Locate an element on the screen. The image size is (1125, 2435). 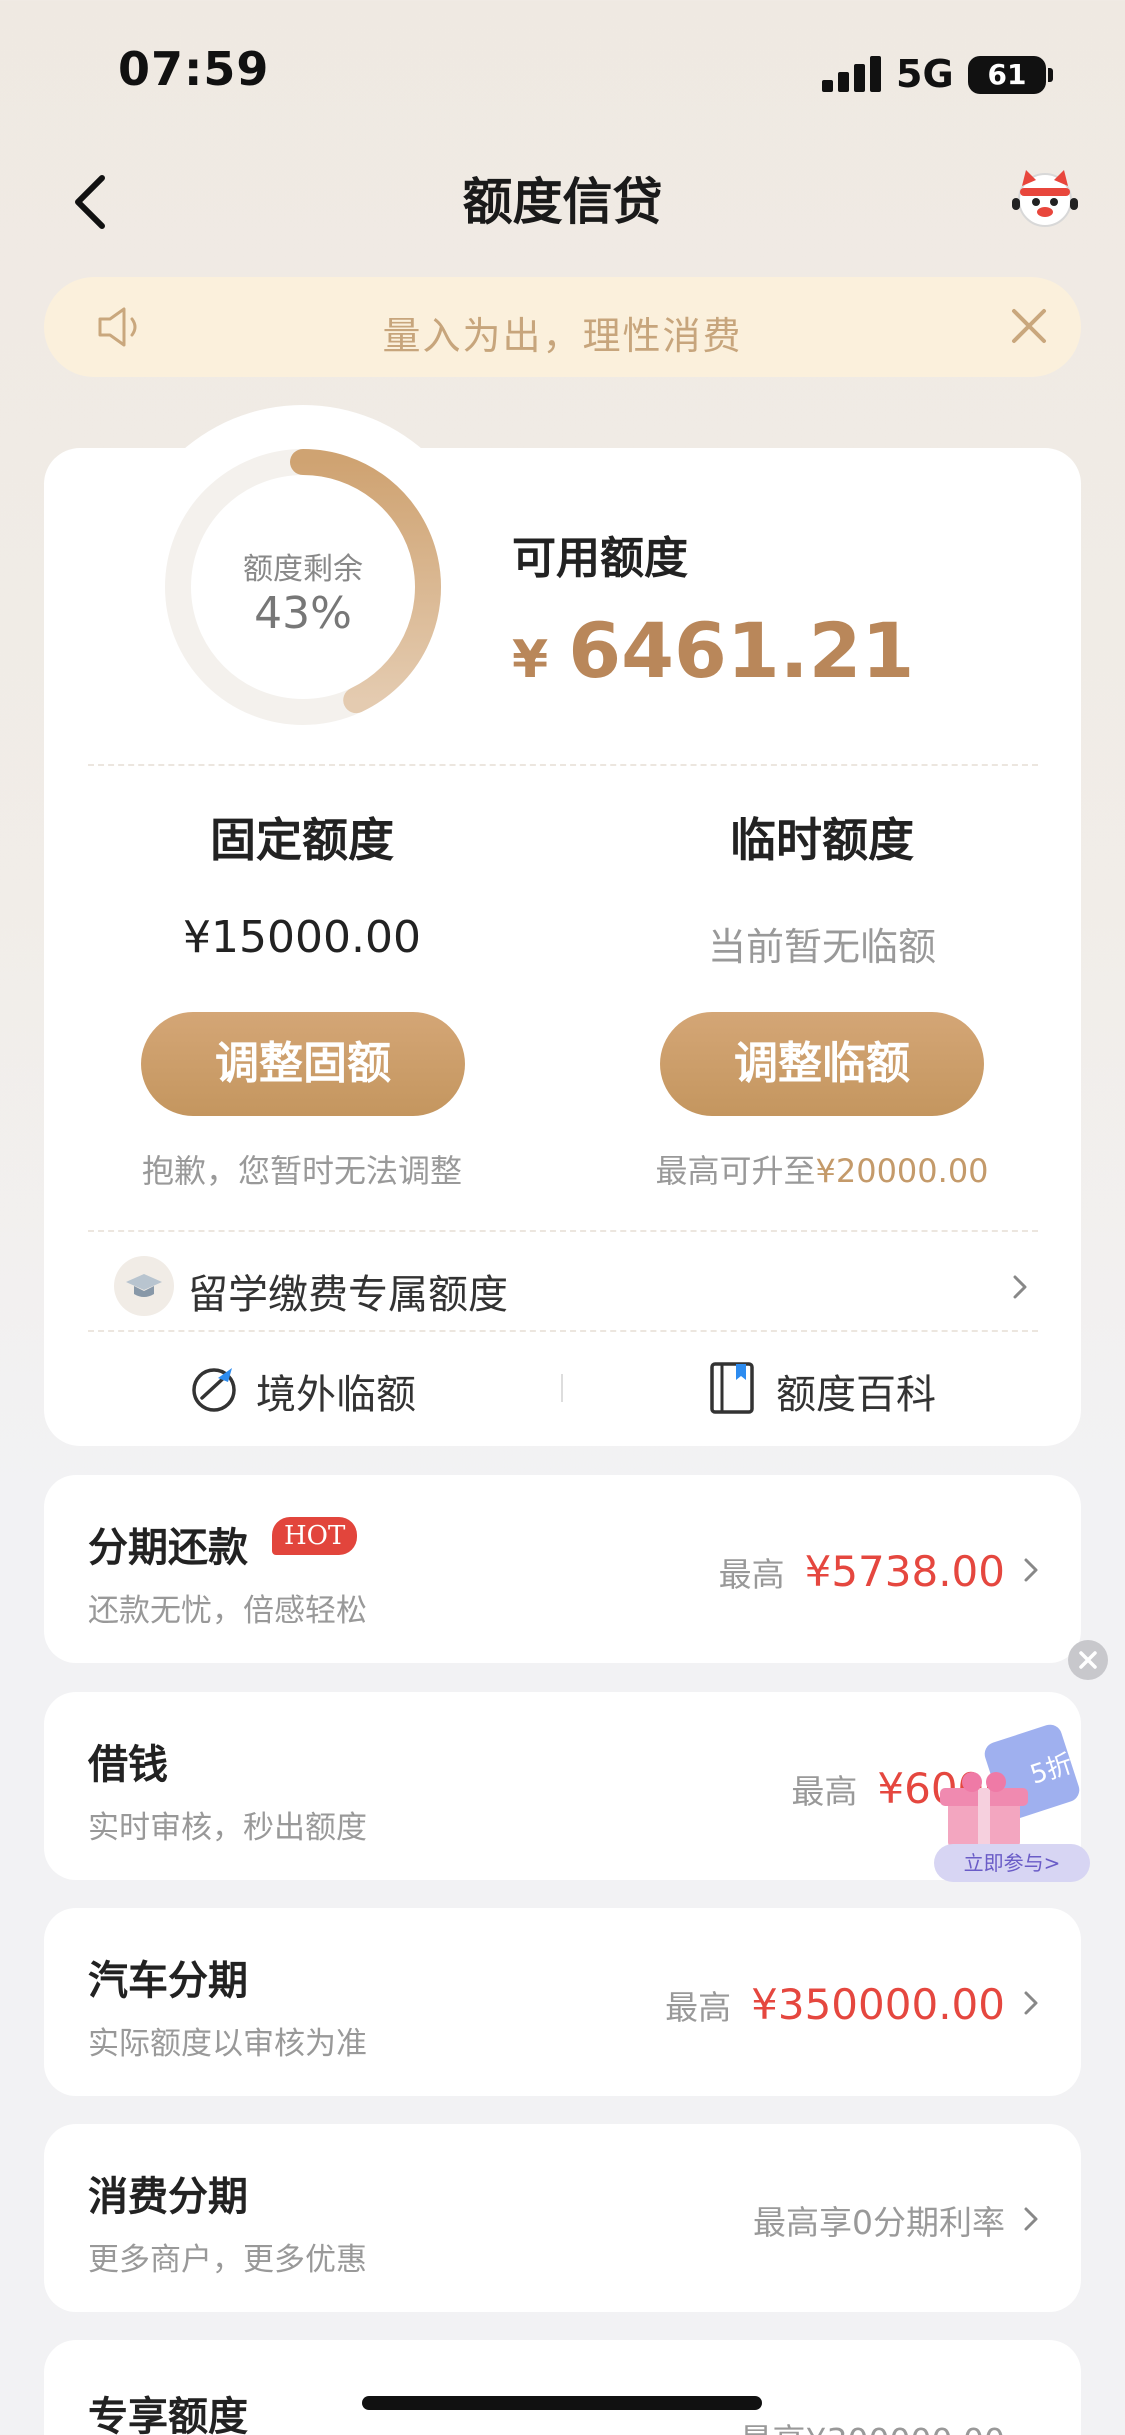
adjust-fixed-button: 调整固额 is located at coordinates (303, 1064).